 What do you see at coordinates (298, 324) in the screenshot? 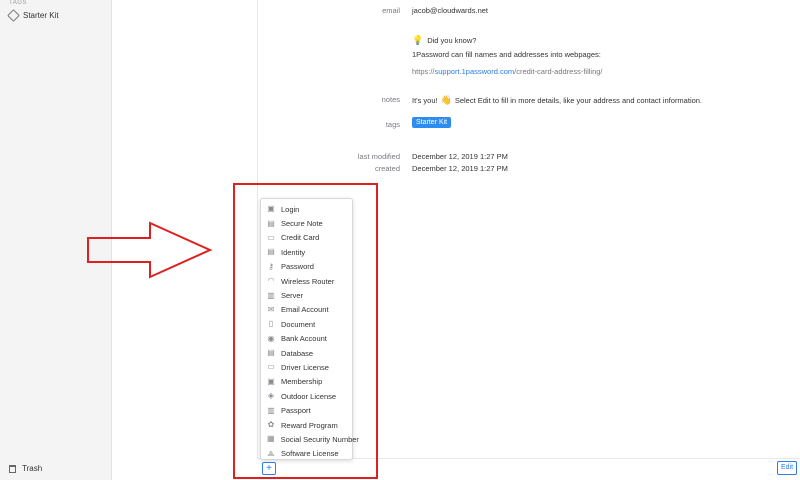
I see `menu-item-label: Document` at bounding box center [298, 324].